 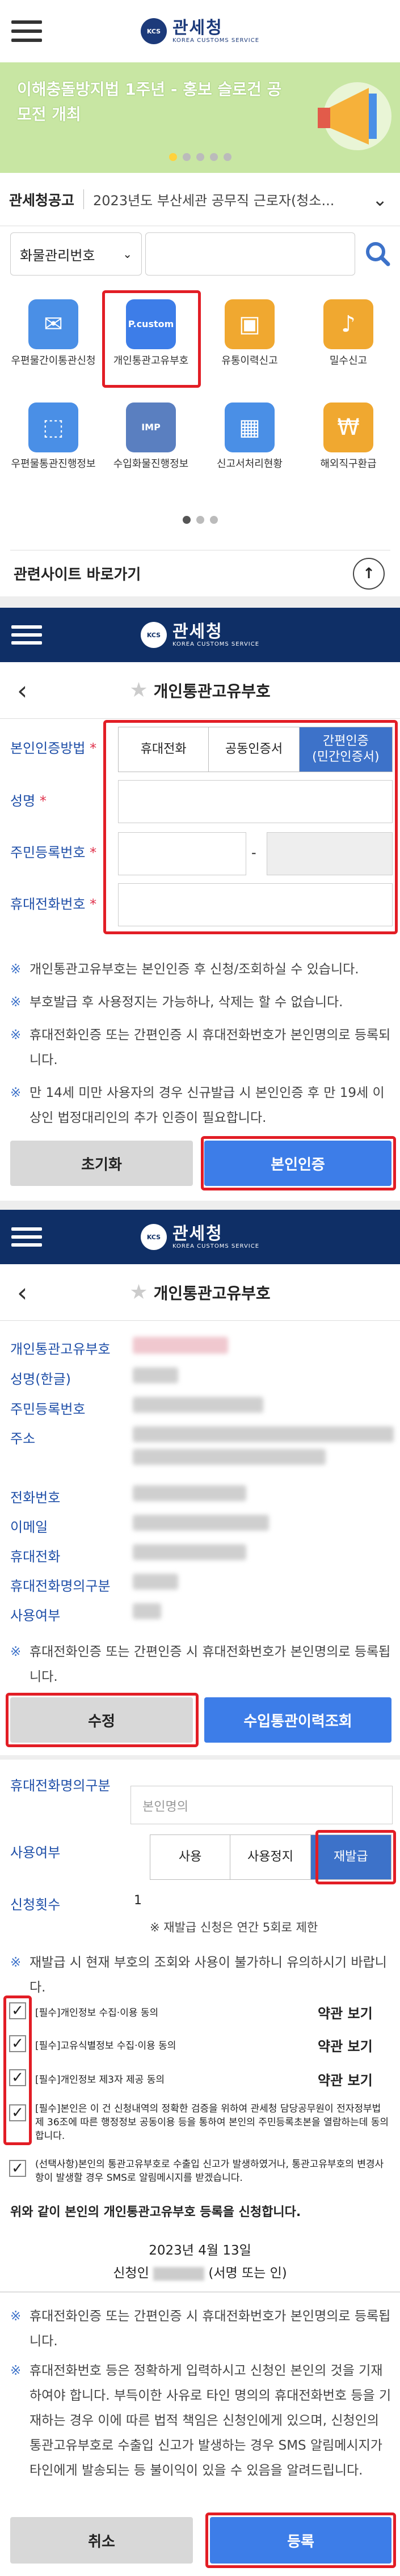 I want to click on menu-tile: ₩ 해외직구환급, so click(x=348, y=437).